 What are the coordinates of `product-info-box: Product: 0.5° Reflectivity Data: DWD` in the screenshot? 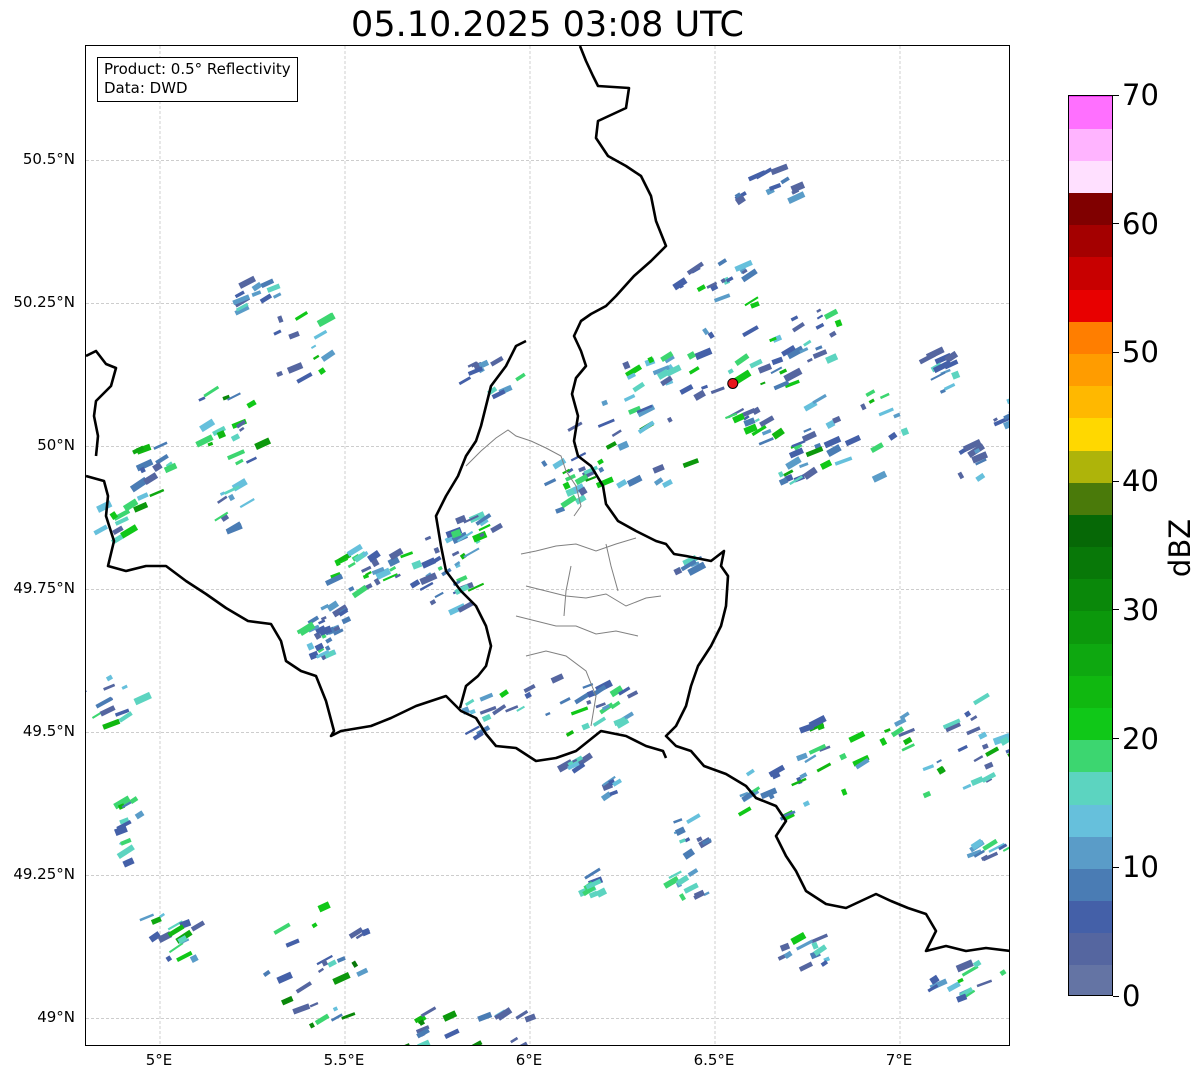 It's located at (197, 79).